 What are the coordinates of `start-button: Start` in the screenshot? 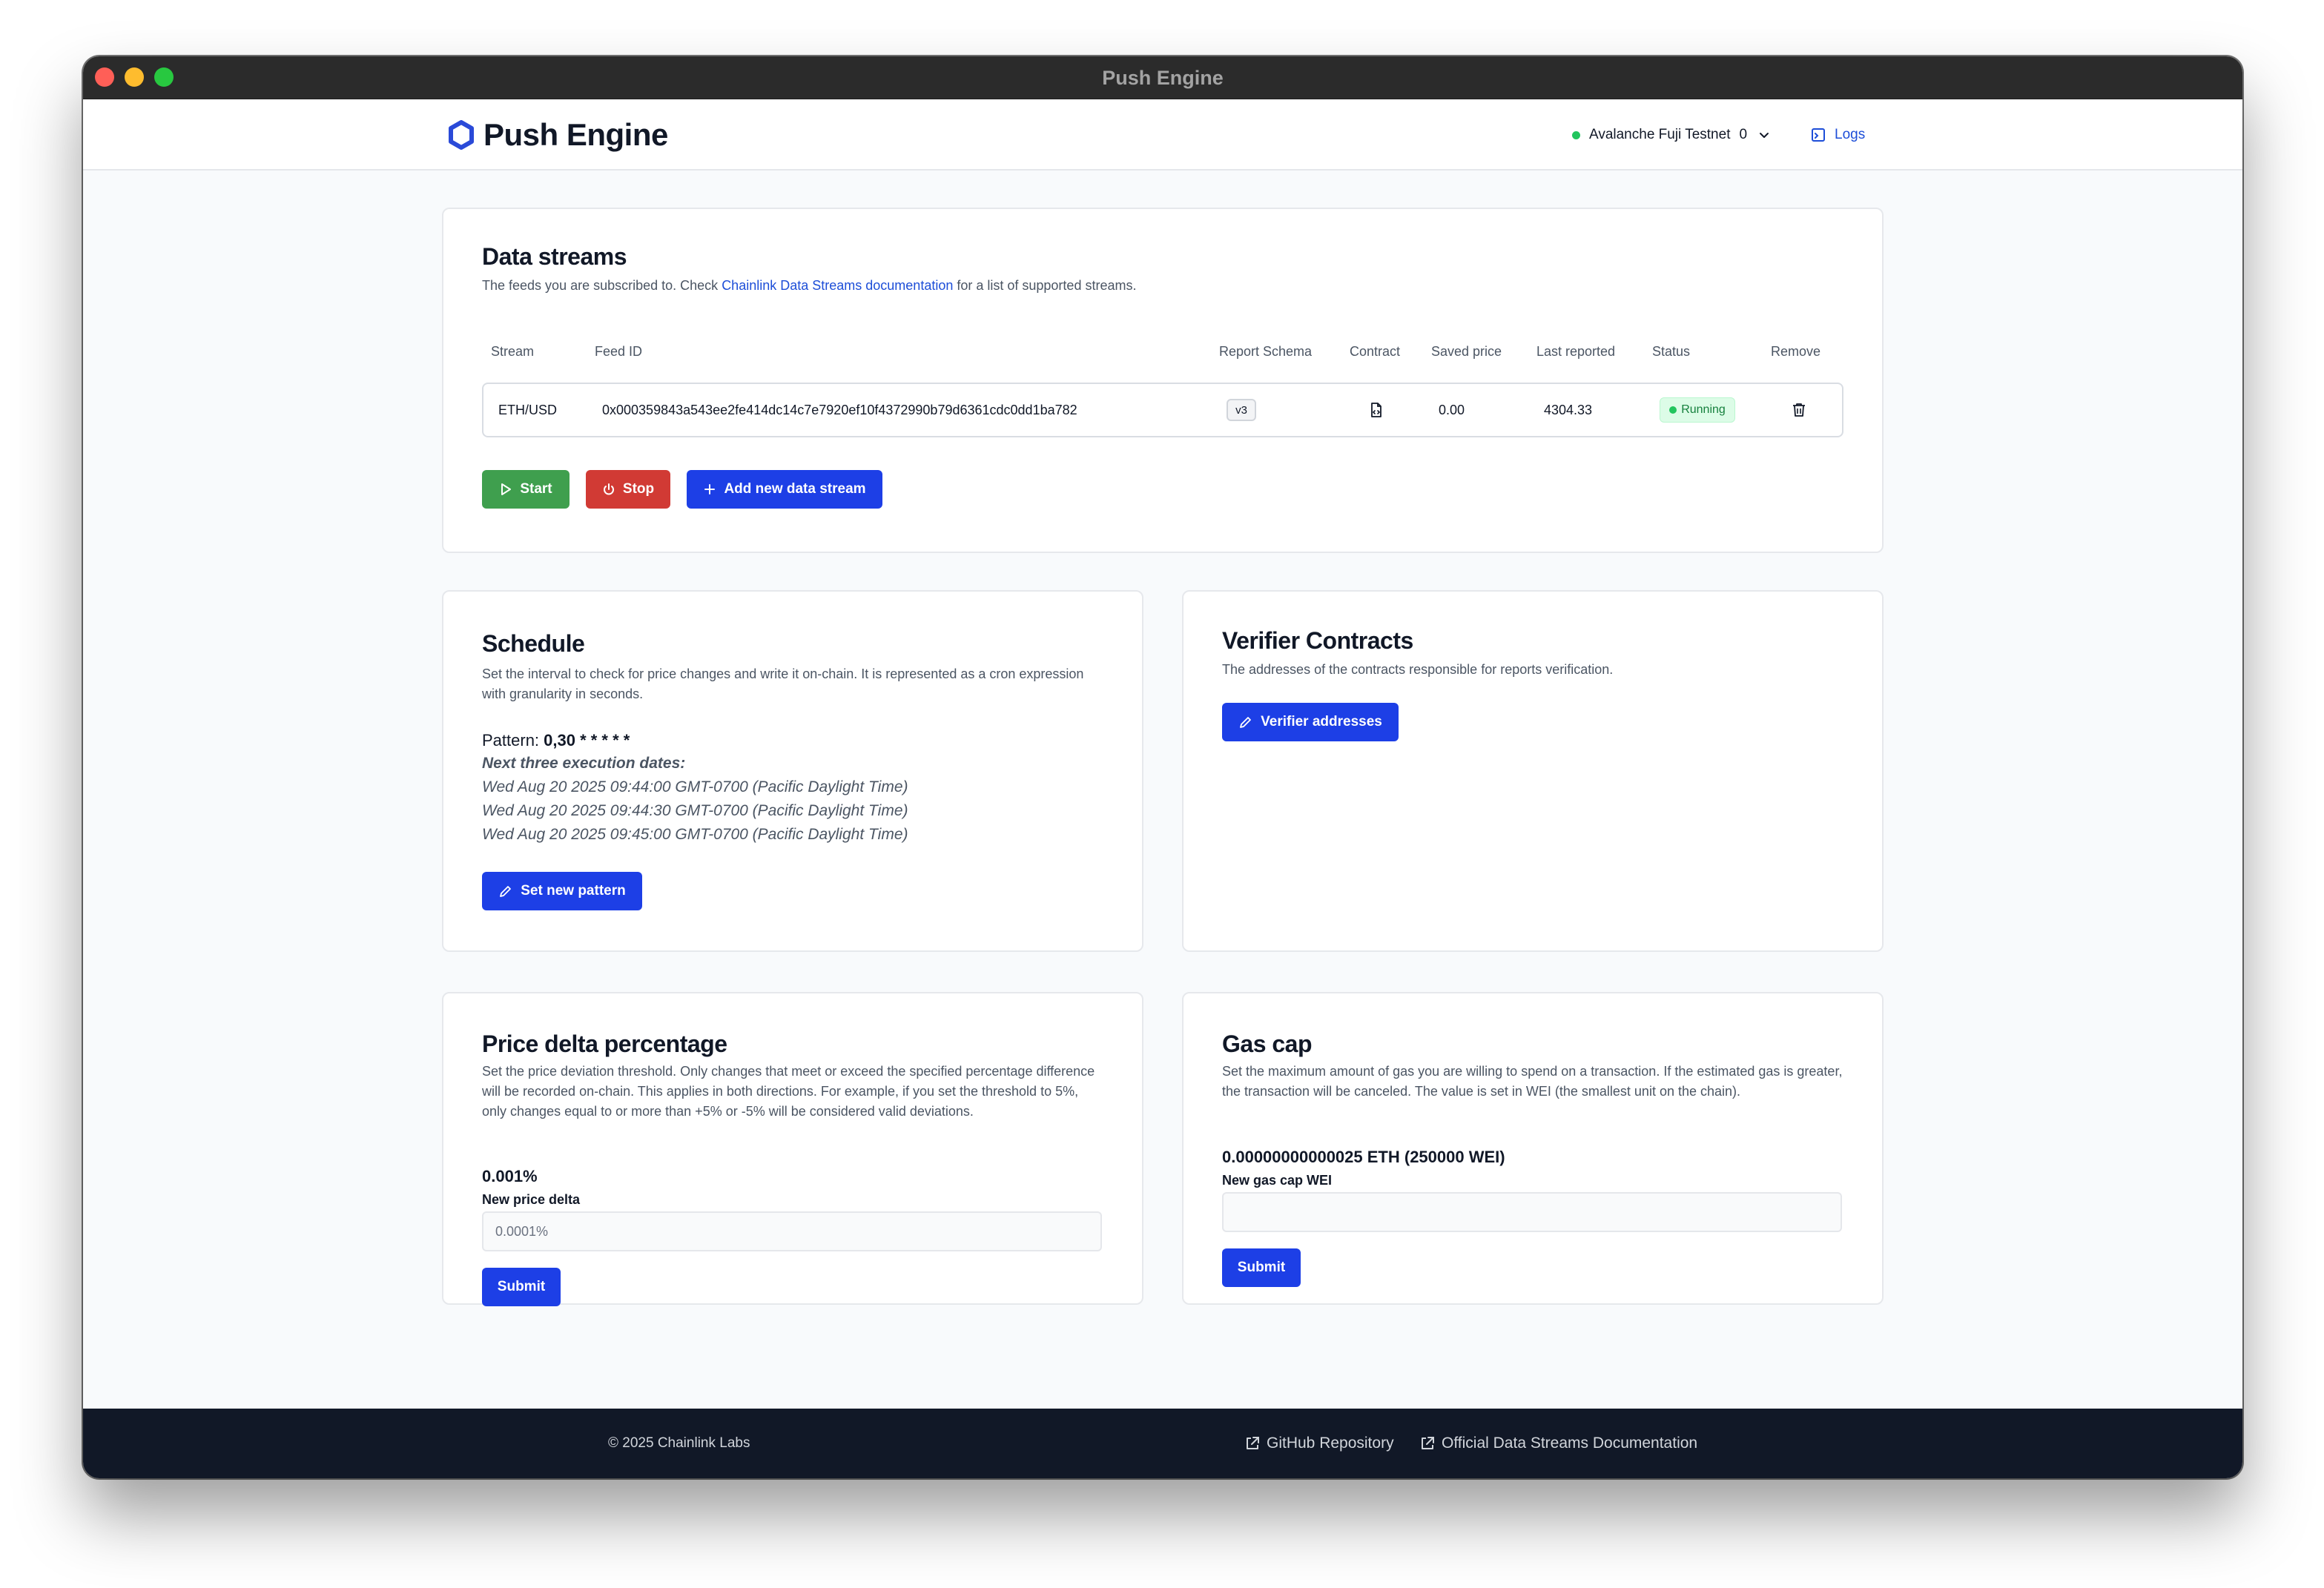 It's located at (526, 489).